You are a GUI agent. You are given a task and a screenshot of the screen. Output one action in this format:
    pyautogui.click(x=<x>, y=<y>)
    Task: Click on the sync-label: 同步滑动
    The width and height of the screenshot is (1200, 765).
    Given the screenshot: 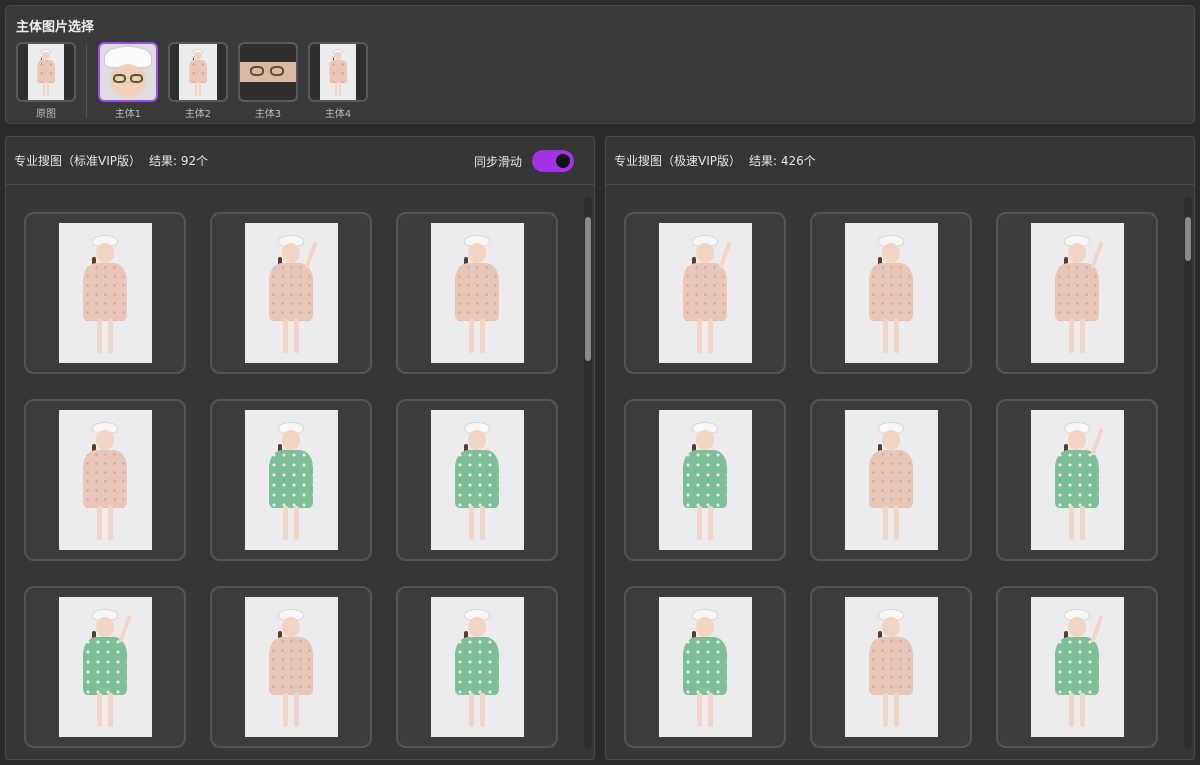 What is the action you would take?
    pyautogui.click(x=497, y=161)
    